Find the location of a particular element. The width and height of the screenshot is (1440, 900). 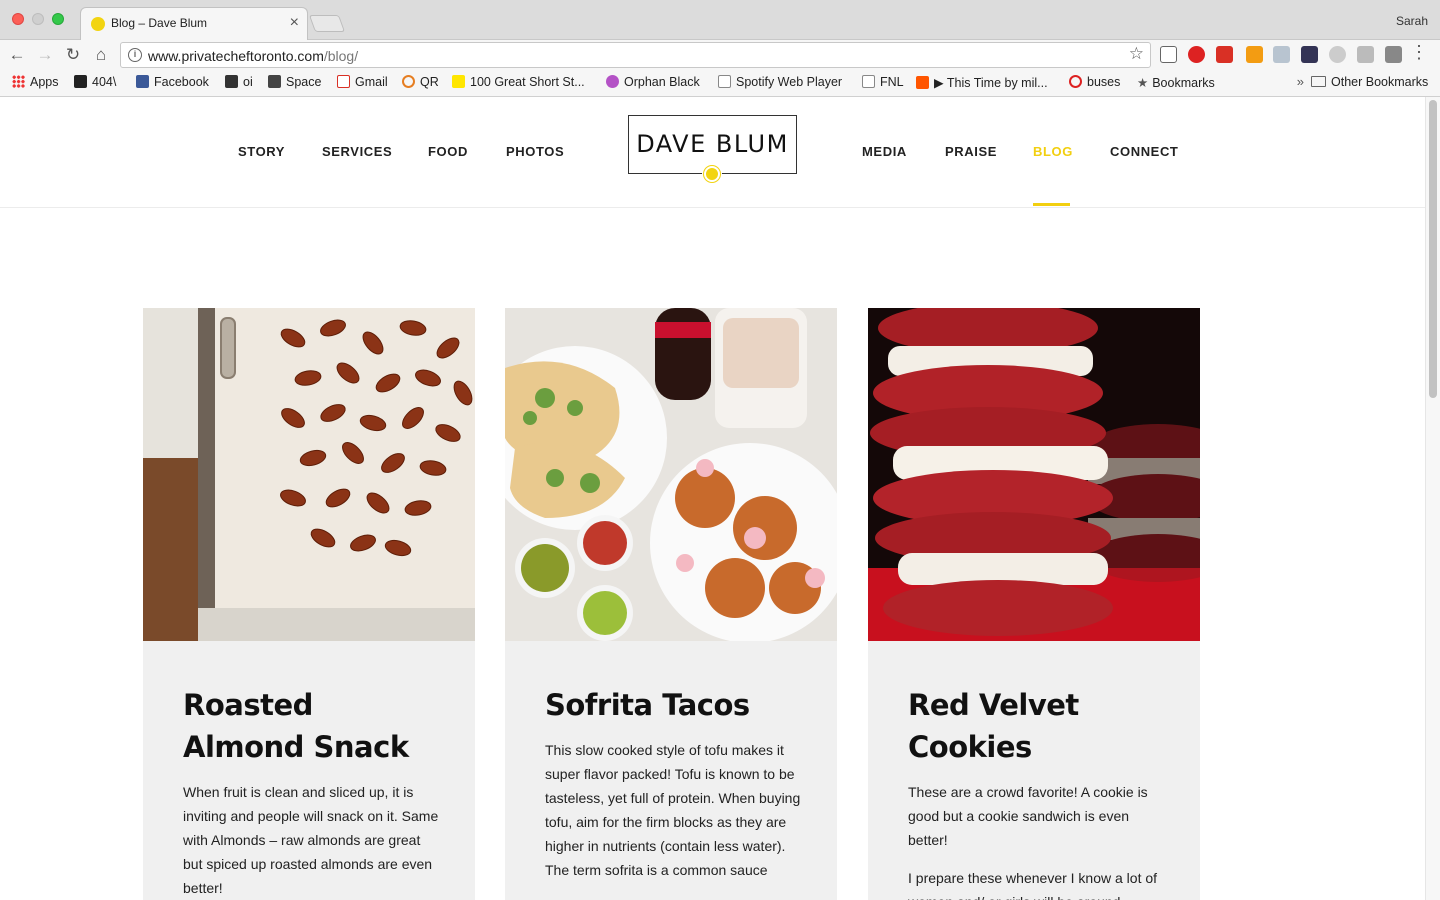

new-tab-button is located at coordinates (327, 23).